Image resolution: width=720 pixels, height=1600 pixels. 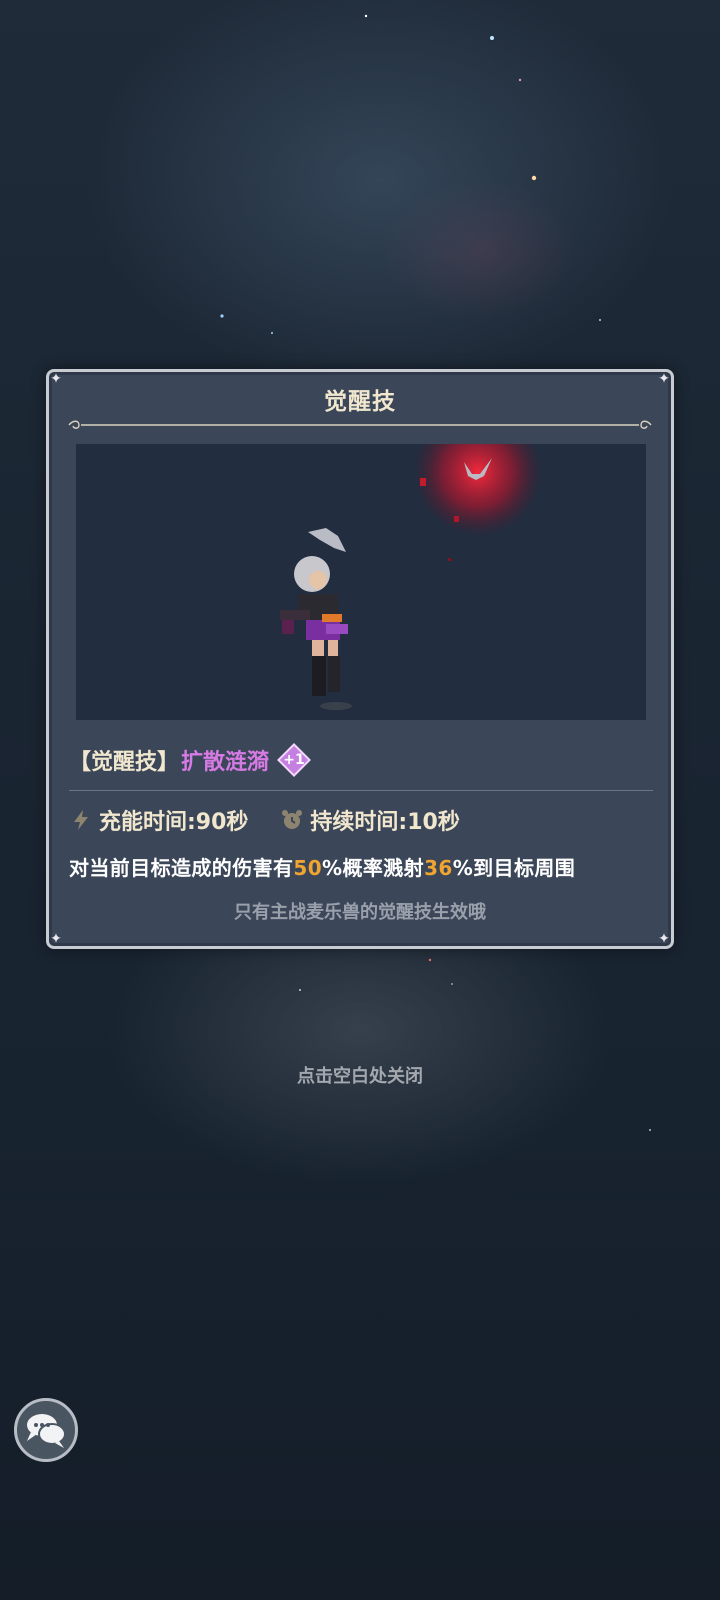 What do you see at coordinates (174, 822) in the screenshot?
I see `charge-time-text: 充能时间:90秒` at bounding box center [174, 822].